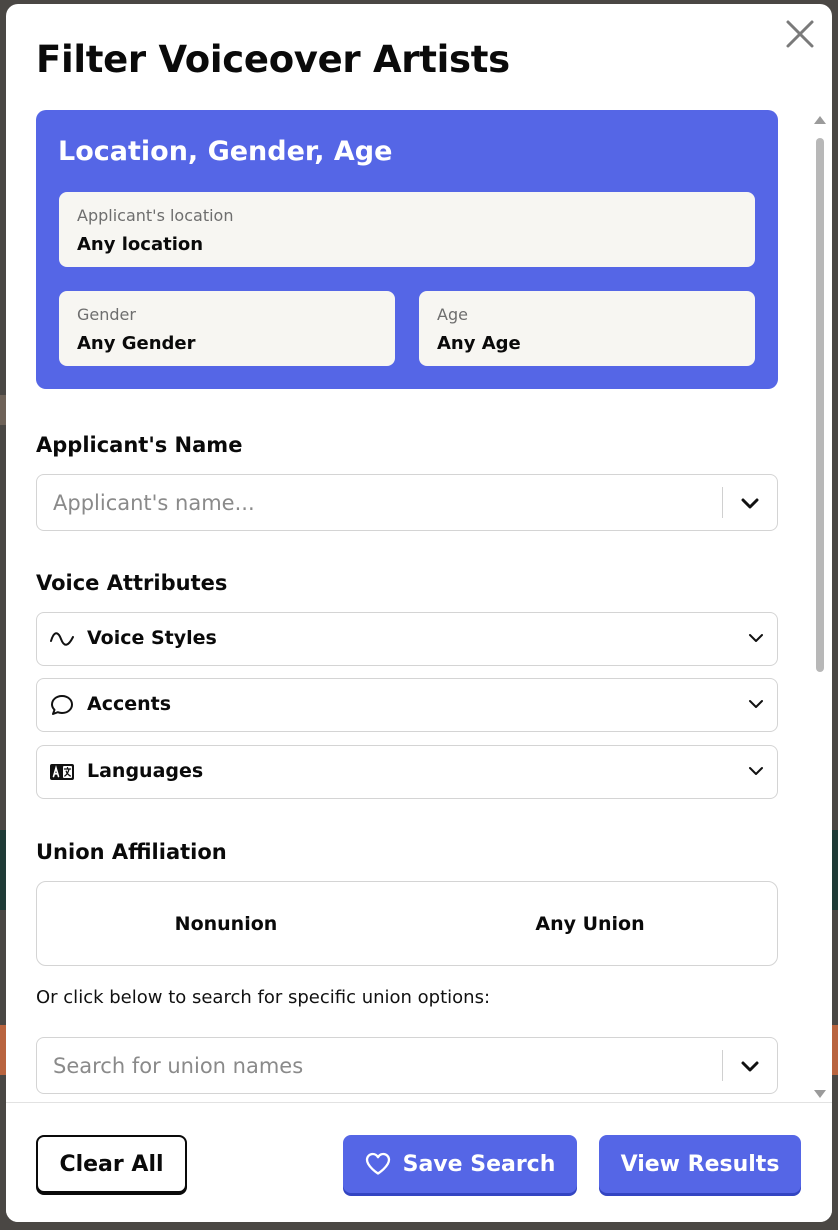 This screenshot has height=1230, width=838. What do you see at coordinates (139, 445) in the screenshot?
I see `applicant-name-label: Applicant's Name` at bounding box center [139, 445].